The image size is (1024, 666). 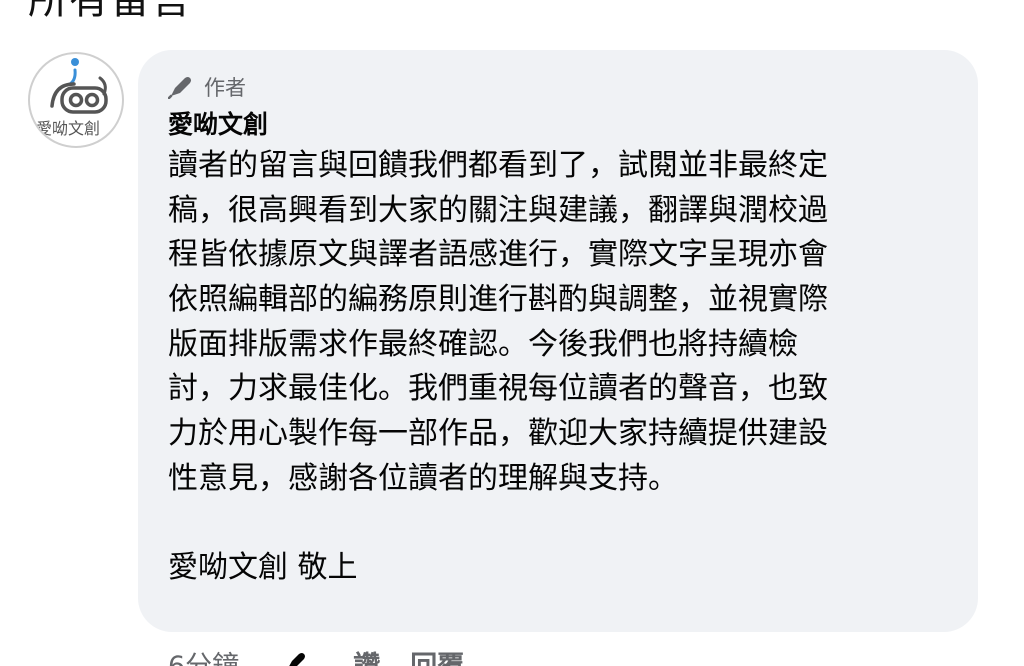 What do you see at coordinates (366, 655) in the screenshot?
I see `like-button: 讚` at bounding box center [366, 655].